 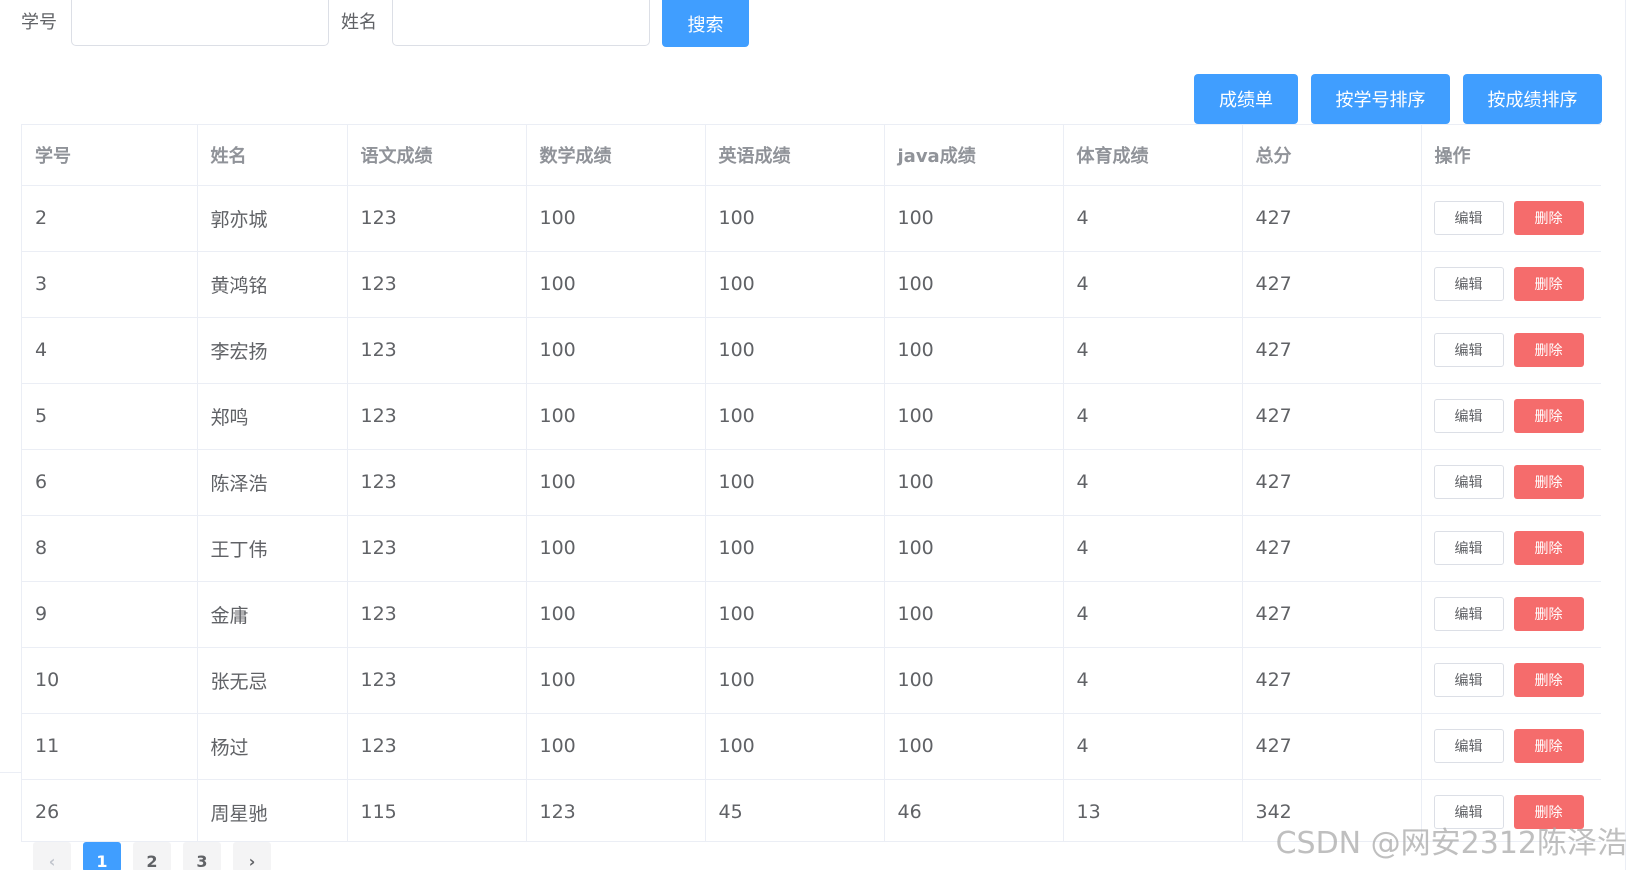 I want to click on table-row: 10 张无忌 123 100 100 100 4 427 编辑 删除, so click(x=811, y=680).